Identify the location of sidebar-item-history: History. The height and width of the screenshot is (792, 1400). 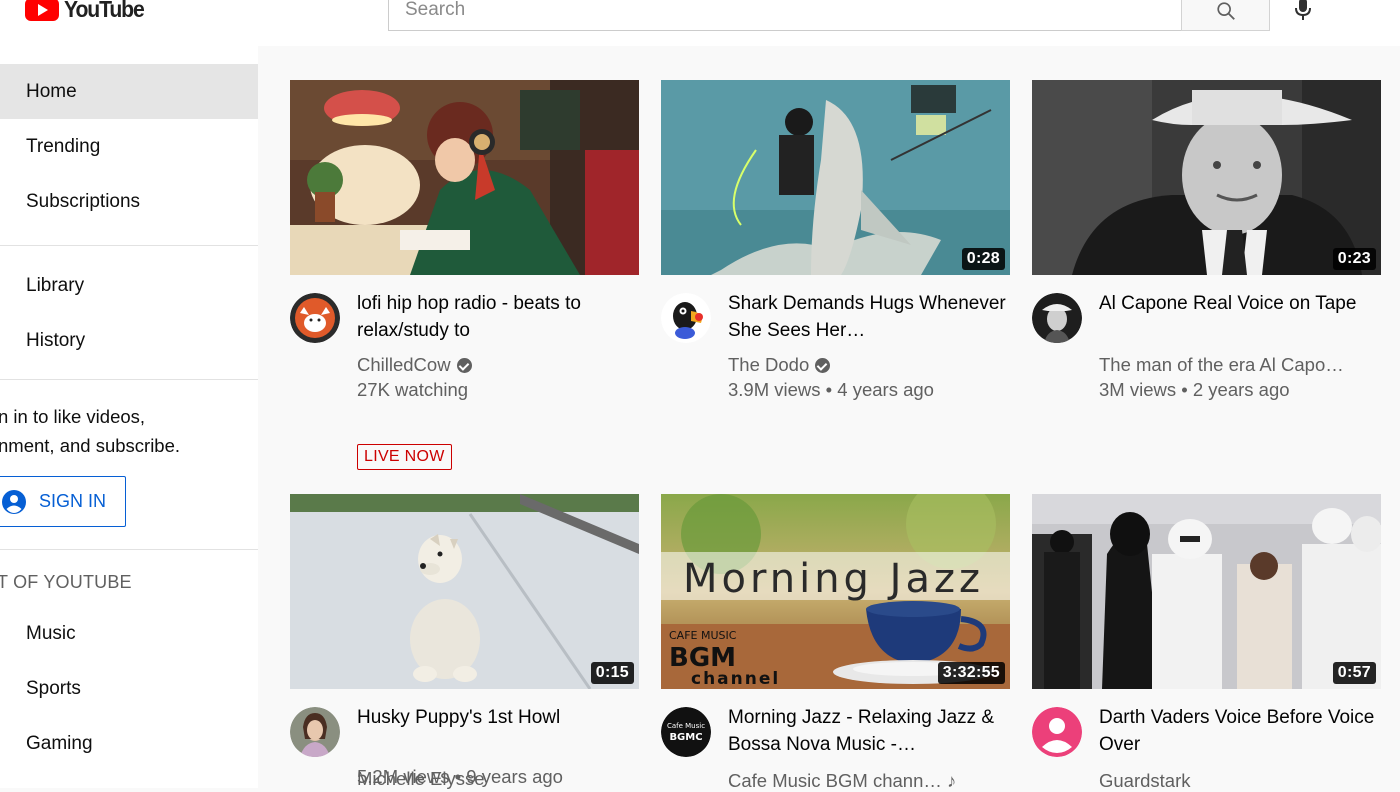
(129, 340).